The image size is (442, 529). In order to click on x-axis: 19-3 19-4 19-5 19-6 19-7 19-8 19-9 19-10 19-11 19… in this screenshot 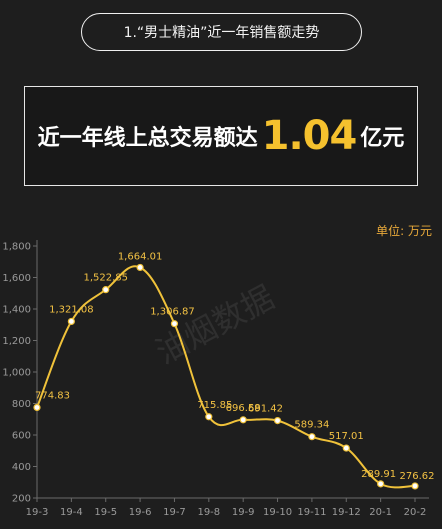, I will do `click(227, 507)`.